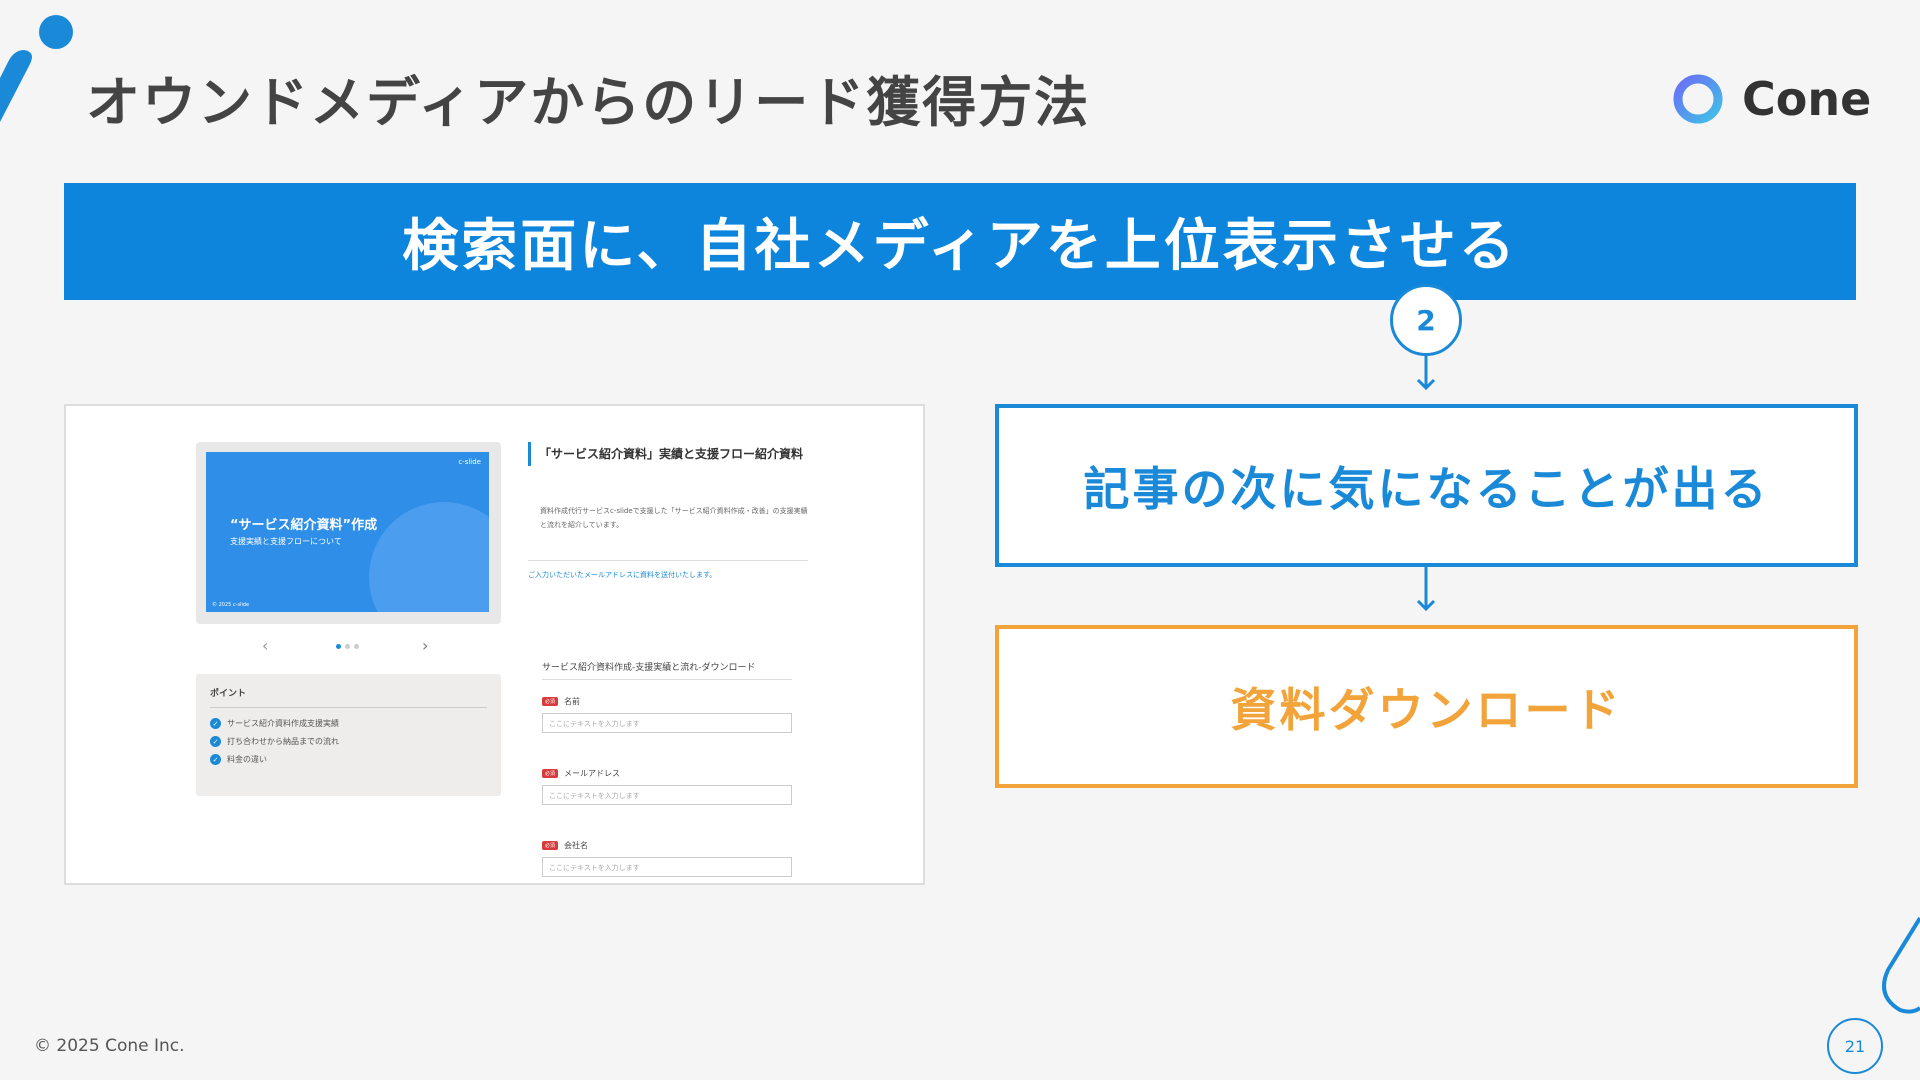 Image resolution: width=1920 pixels, height=1080 pixels. What do you see at coordinates (348, 697) in the screenshot?
I see `points-heading: ポイント` at bounding box center [348, 697].